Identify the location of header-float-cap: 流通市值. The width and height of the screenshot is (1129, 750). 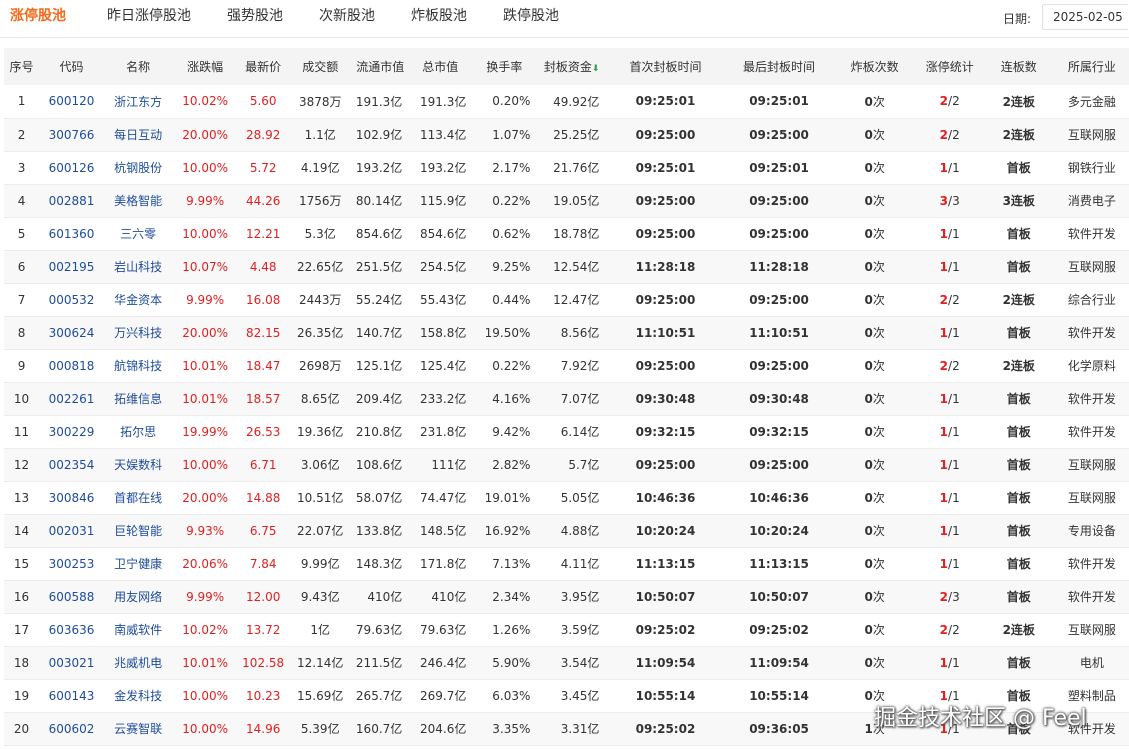
(380, 66).